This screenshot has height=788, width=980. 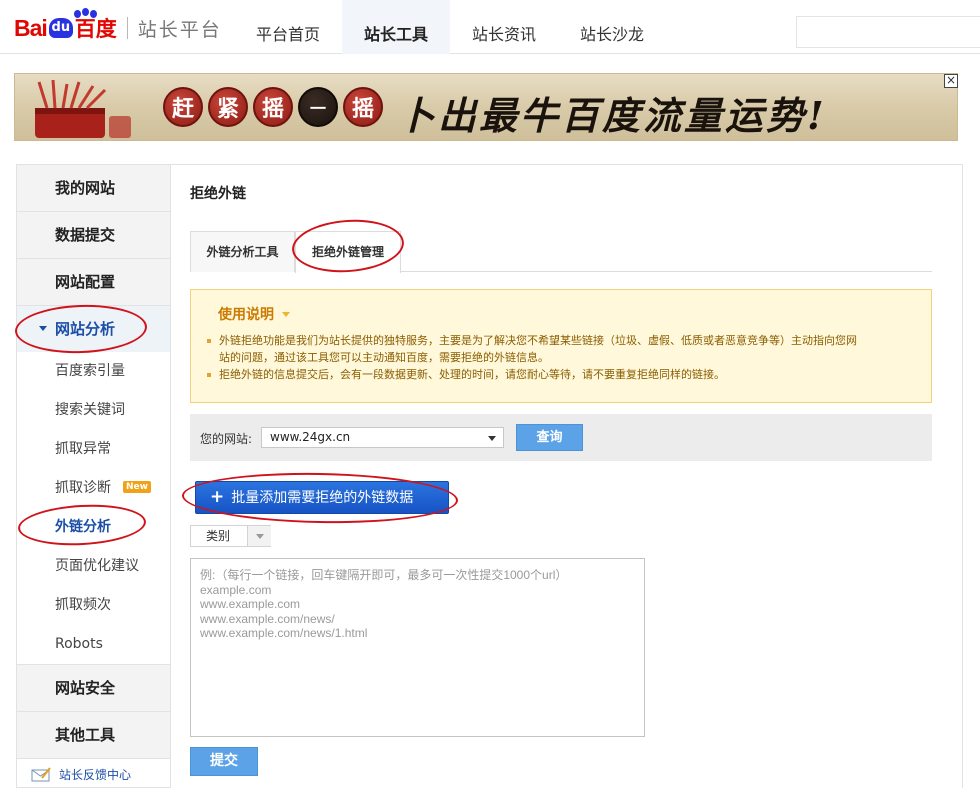 I want to click on new-badge: New, so click(x=137, y=487).